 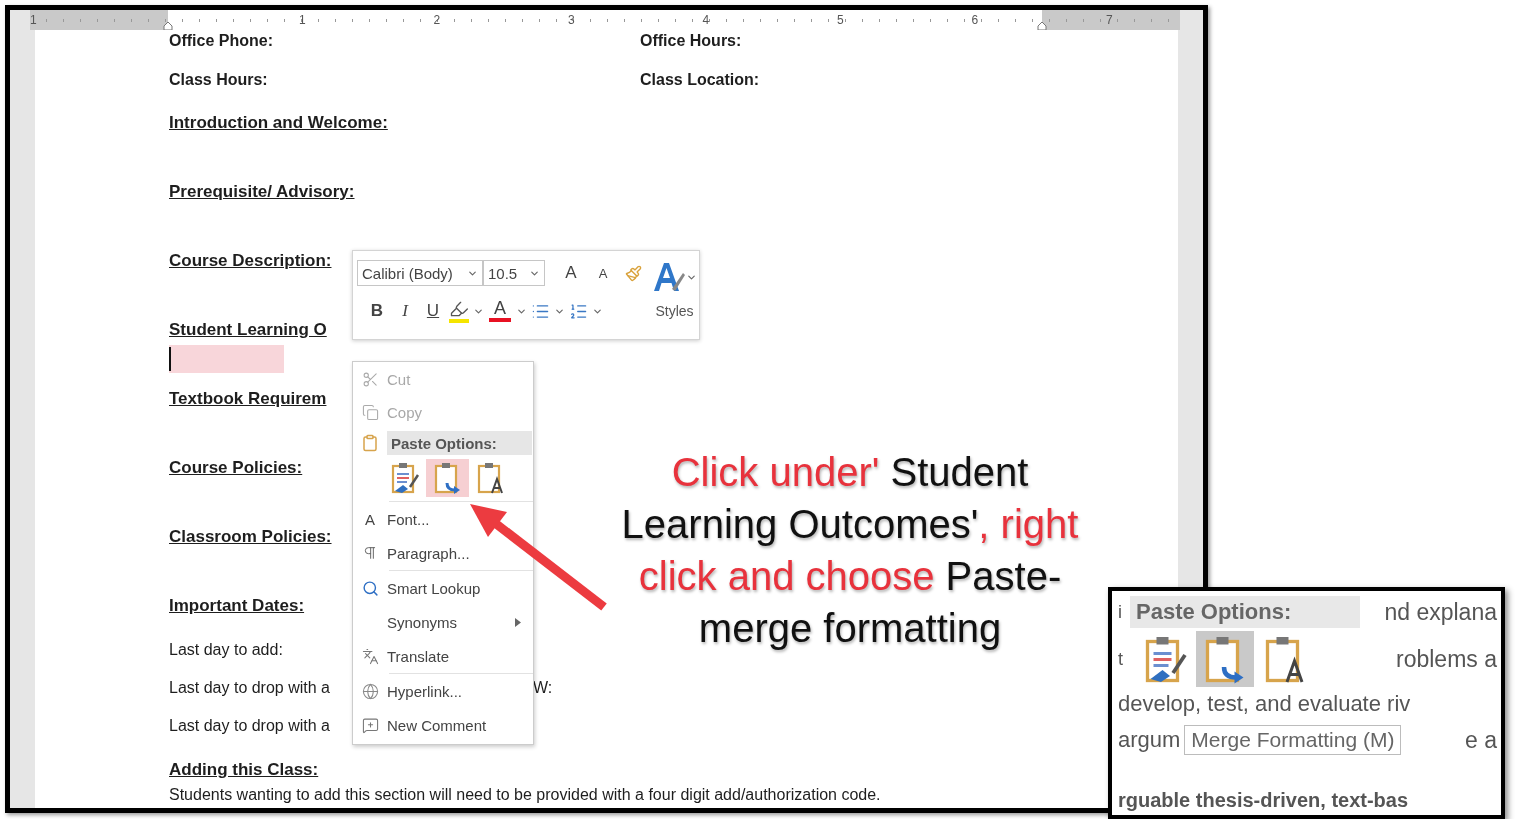 What do you see at coordinates (1481, 740) in the screenshot?
I see `document-text: e a` at bounding box center [1481, 740].